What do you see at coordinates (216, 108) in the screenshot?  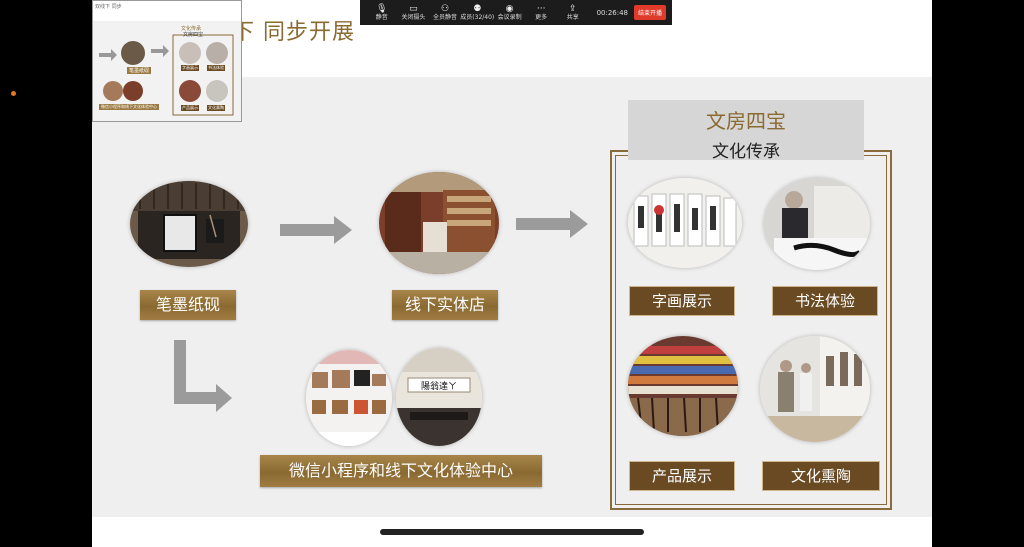 I see `thumbnail-tile-4: 文化熏陶` at bounding box center [216, 108].